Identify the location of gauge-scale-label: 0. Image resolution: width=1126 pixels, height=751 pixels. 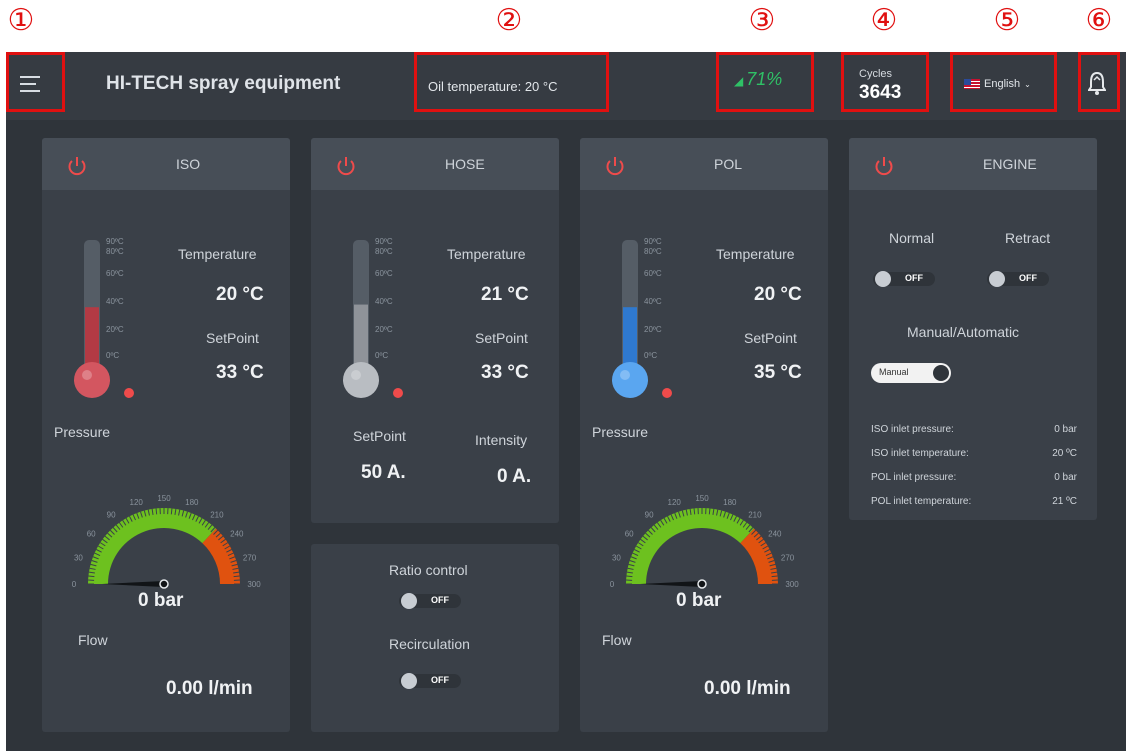
(74, 584).